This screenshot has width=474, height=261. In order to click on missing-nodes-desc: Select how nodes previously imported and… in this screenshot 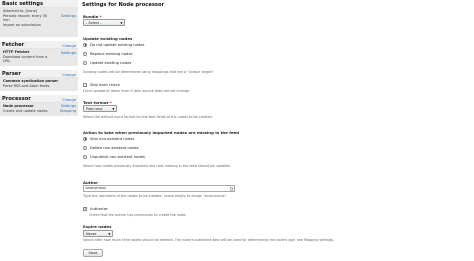, I will do `click(157, 166)`.